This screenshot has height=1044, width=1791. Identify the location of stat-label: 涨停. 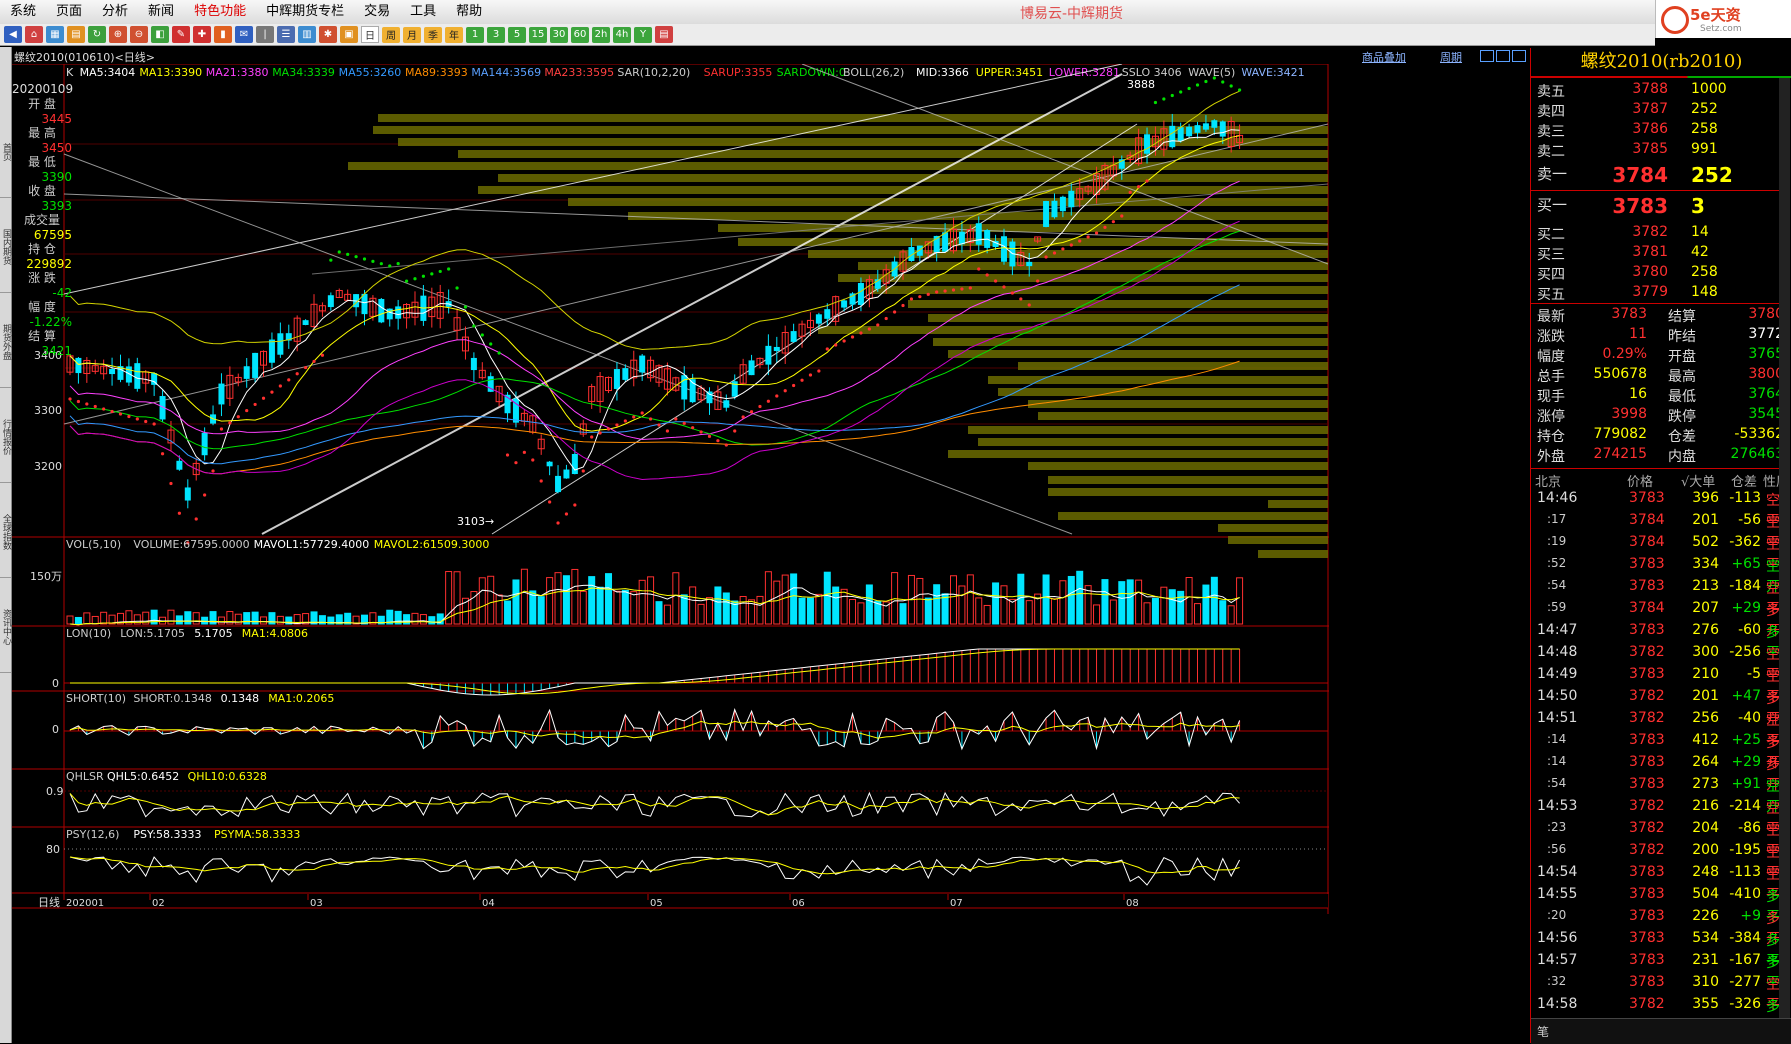
(1551, 417).